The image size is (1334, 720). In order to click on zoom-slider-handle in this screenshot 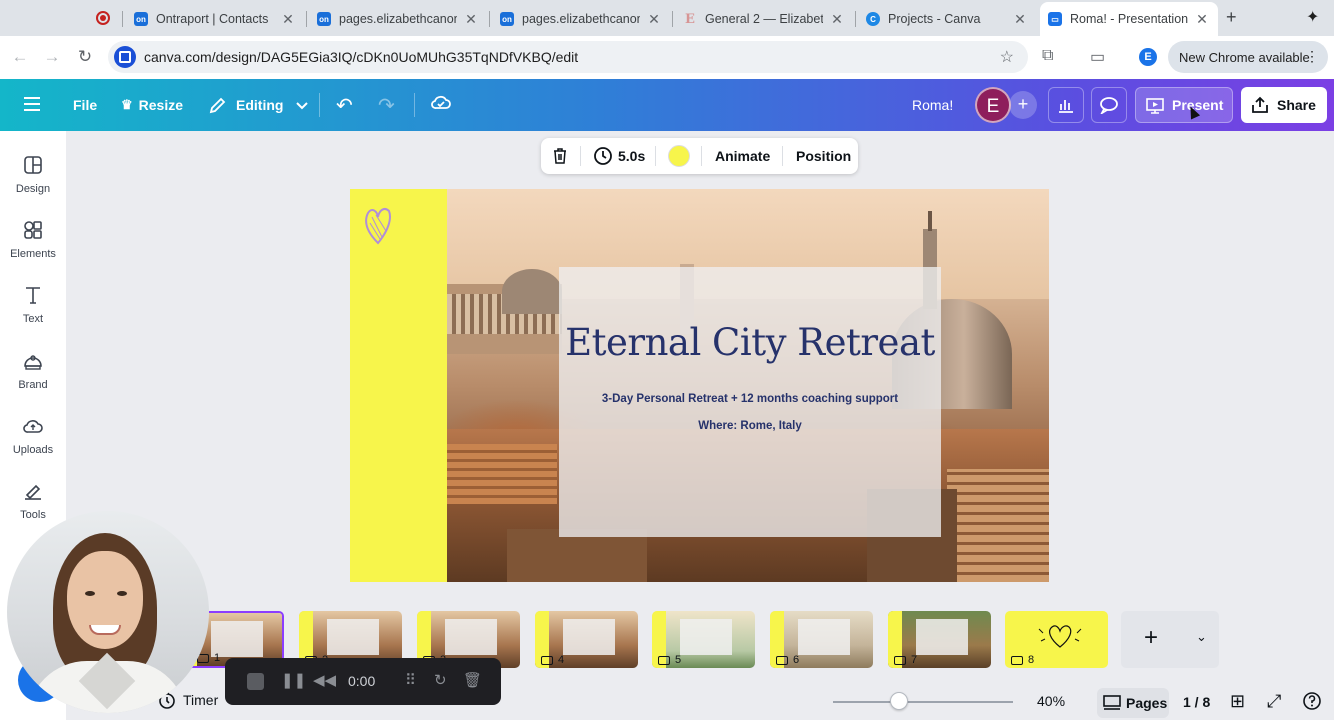, I will do `click(899, 701)`.